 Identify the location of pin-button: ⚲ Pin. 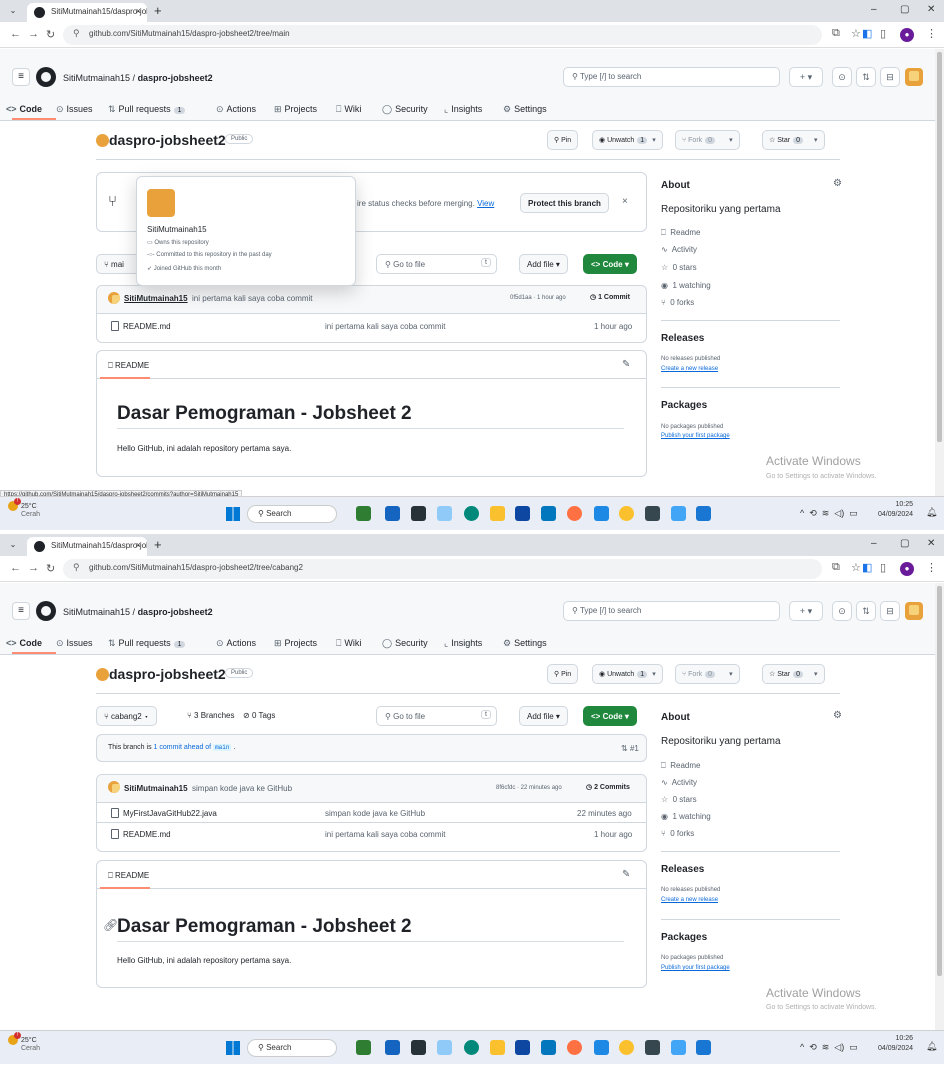
(563, 674).